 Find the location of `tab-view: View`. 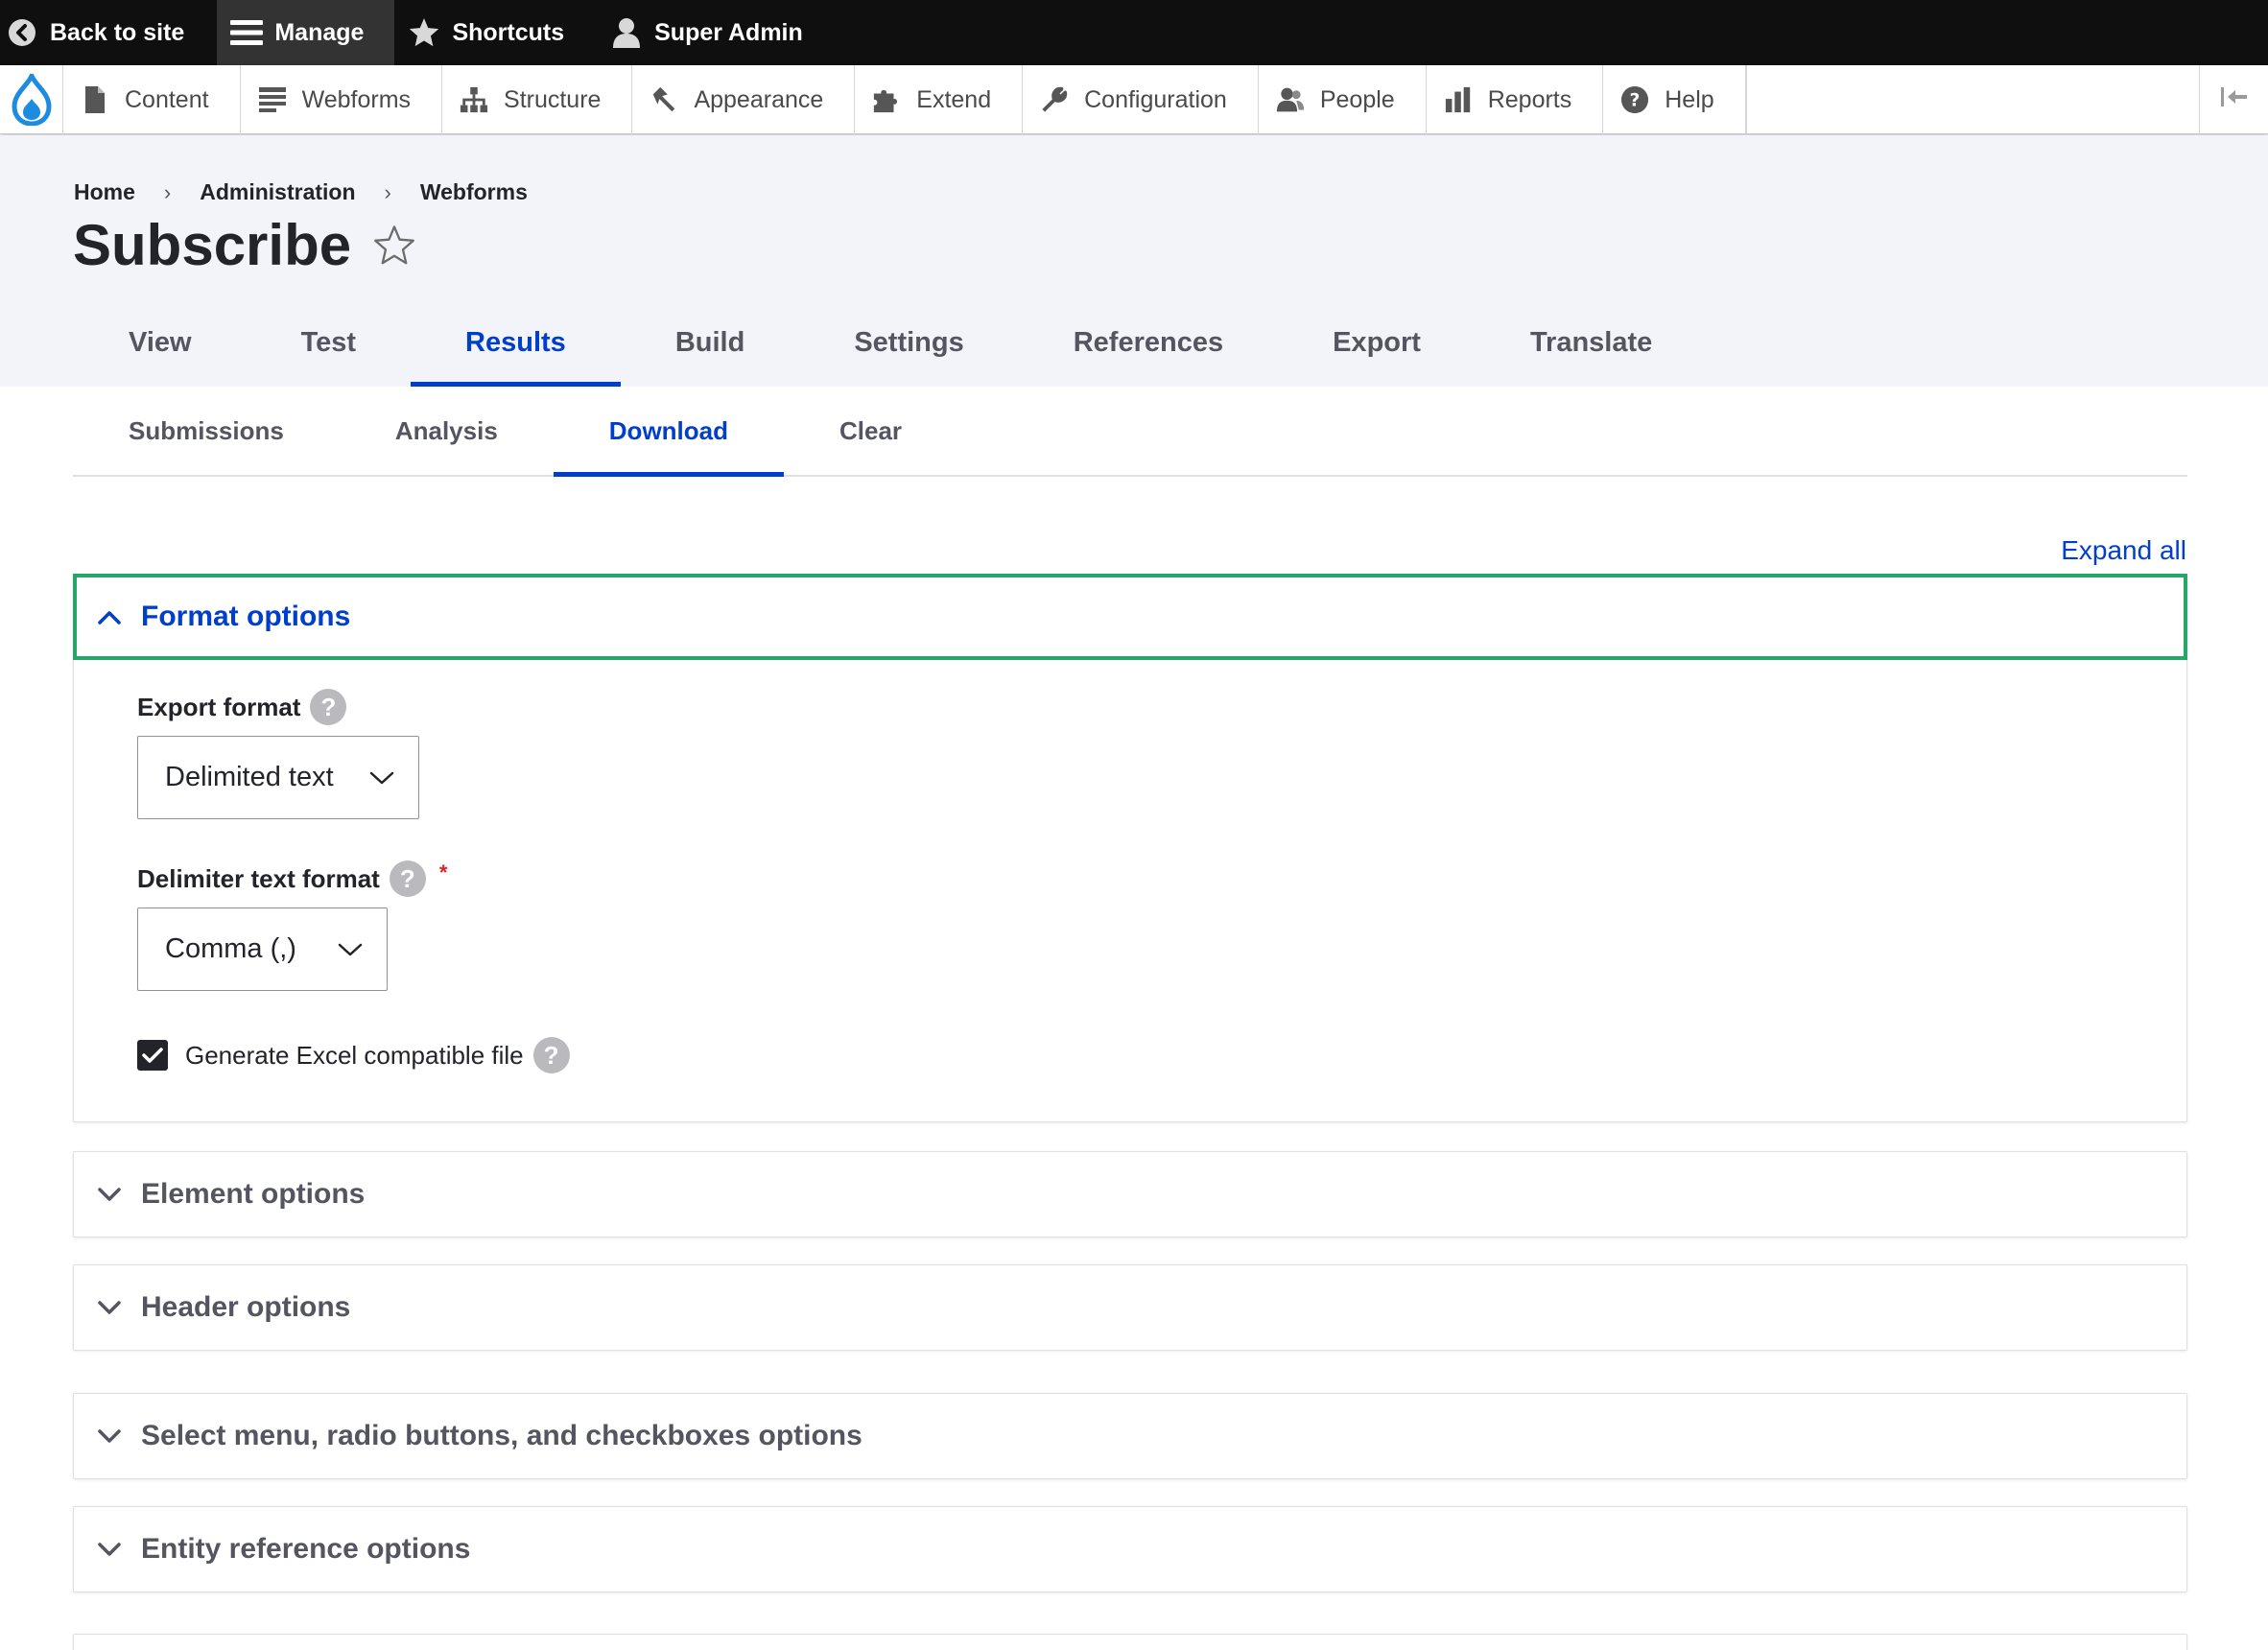

tab-view: View is located at coordinates (160, 343).